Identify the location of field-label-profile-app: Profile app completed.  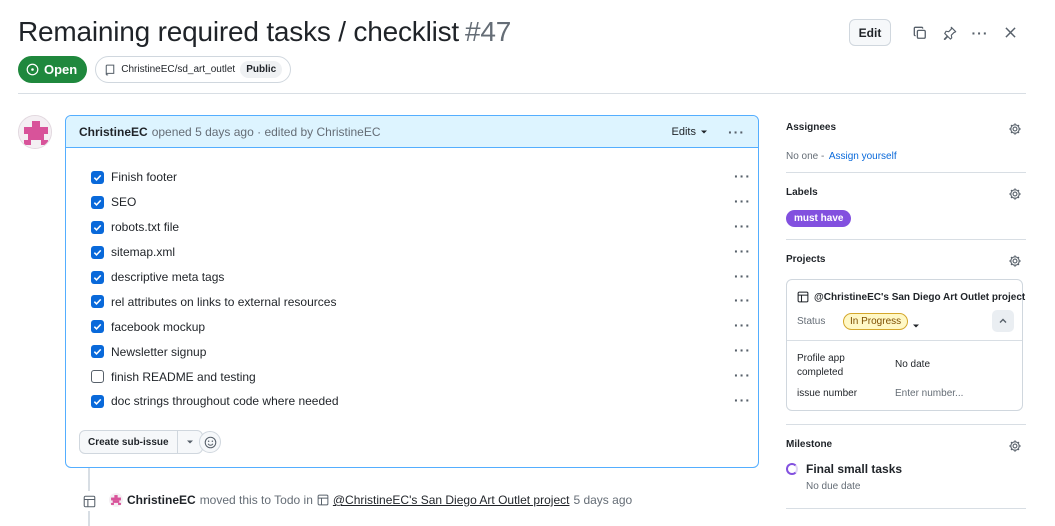
(821, 365).